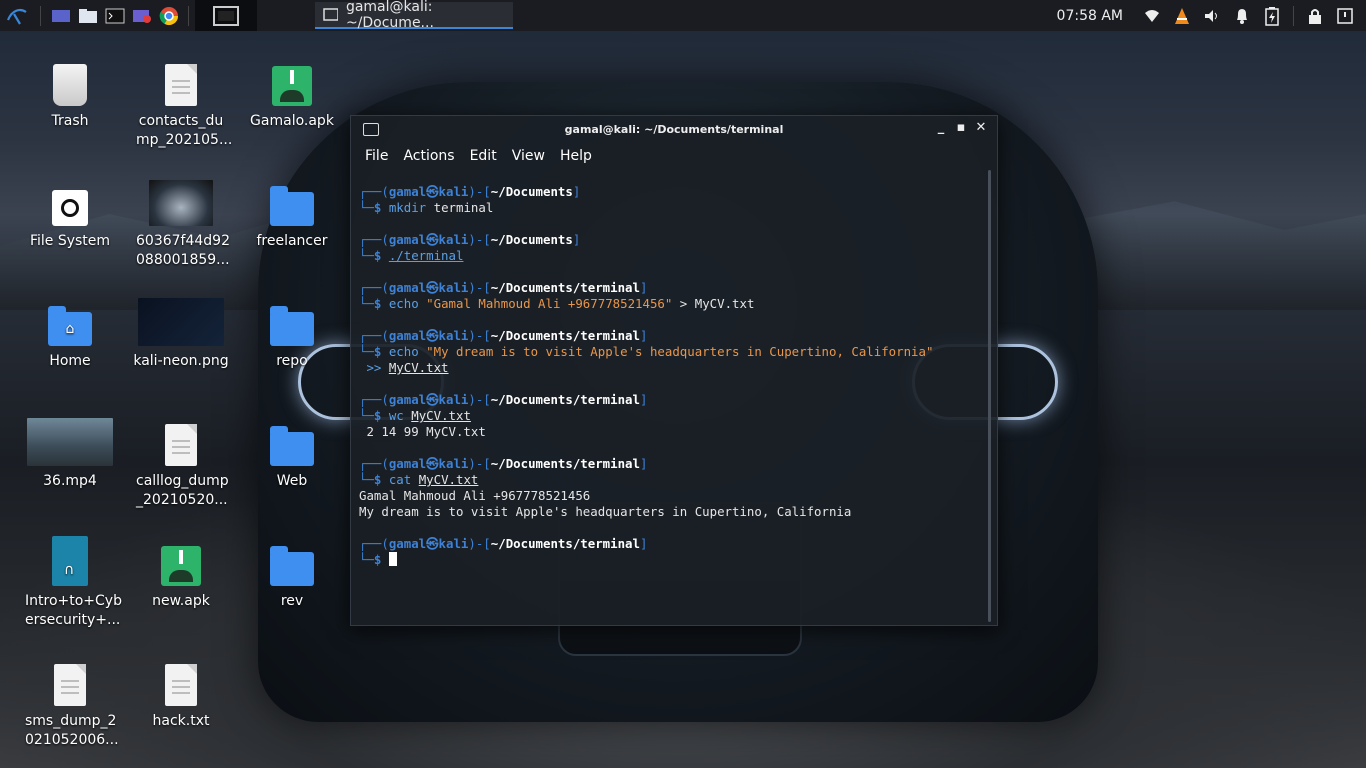 The height and width of the screenshot is (768, 1366). What do you see at coordinates (70, 211) in the screenshot?
I see `desktop-icon-file-system: File System` at bounding box center [70, 211].